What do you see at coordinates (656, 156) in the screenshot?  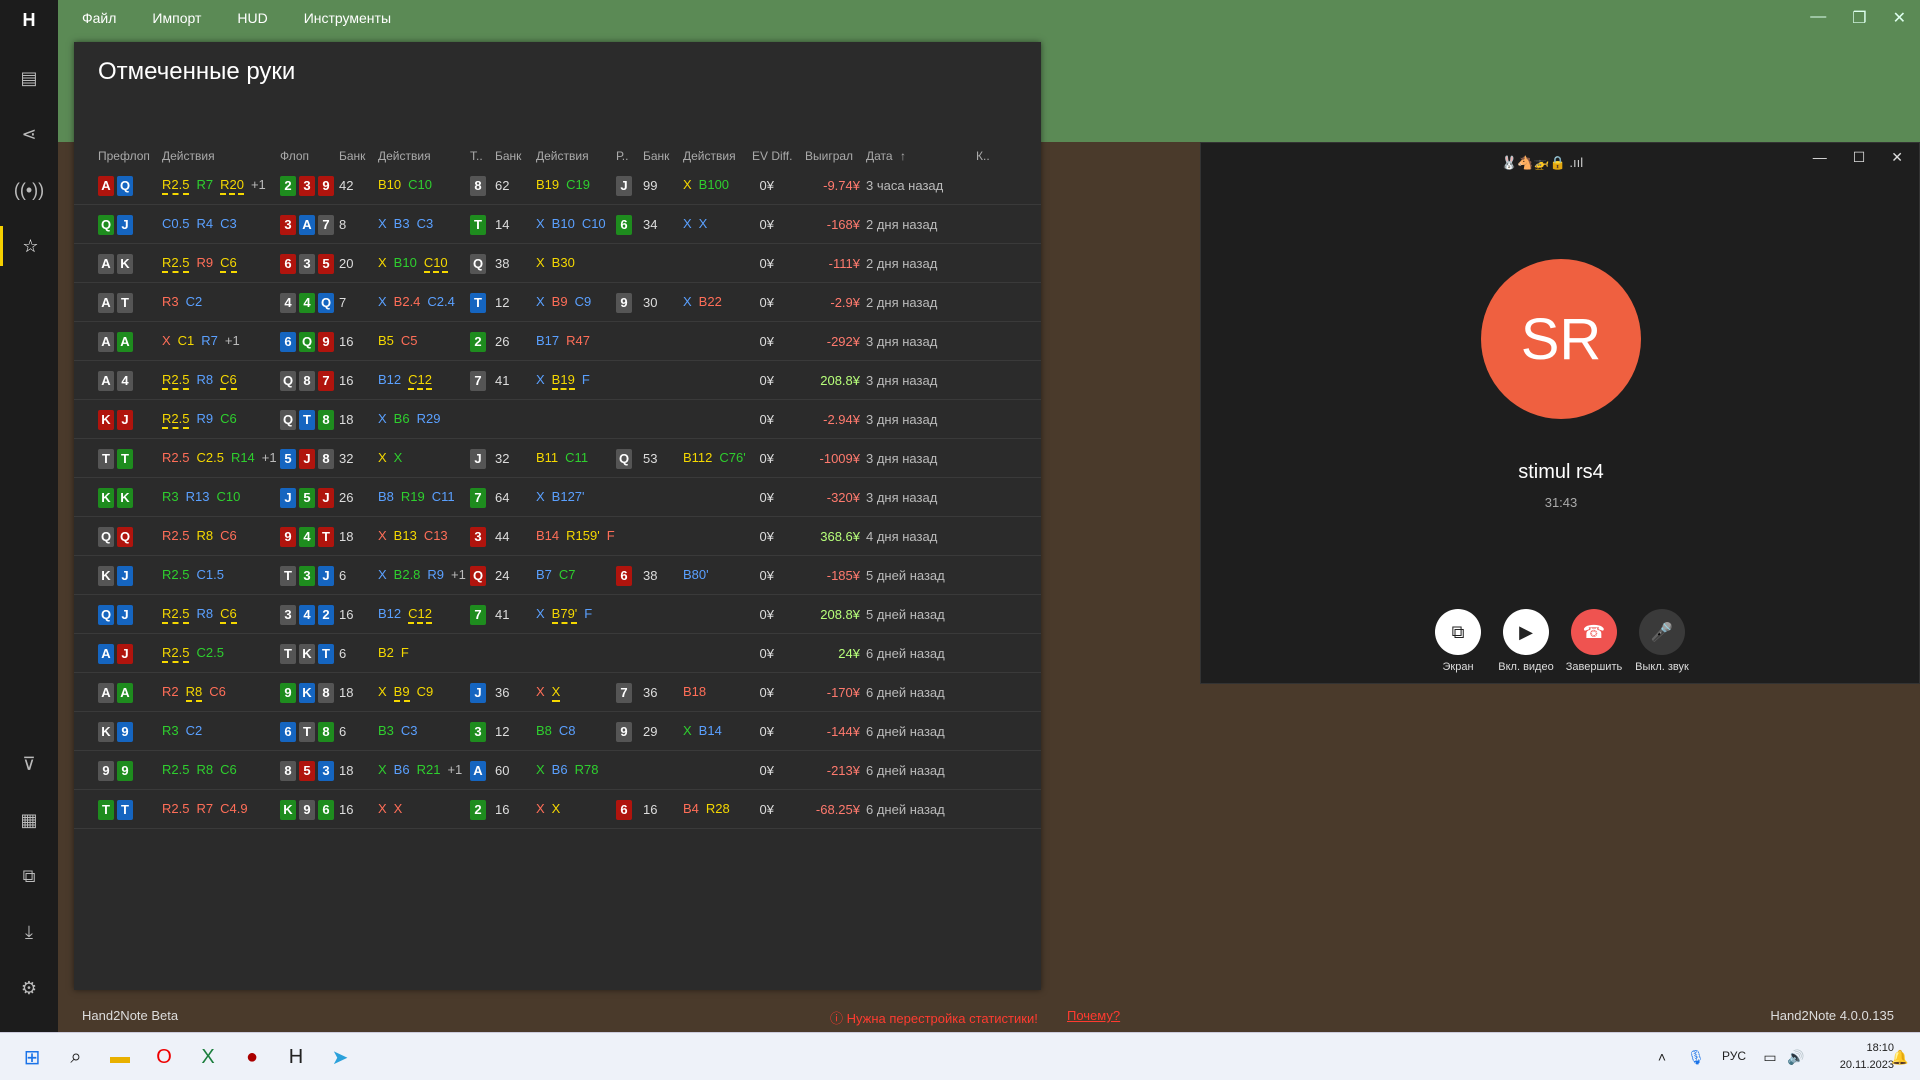 I see `col-river-pot: Банк` at bounding box center [656, 156].